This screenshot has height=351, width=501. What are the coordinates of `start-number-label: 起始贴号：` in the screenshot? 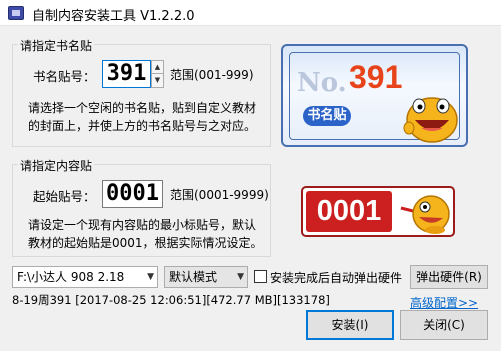 It's located at (64, 196).